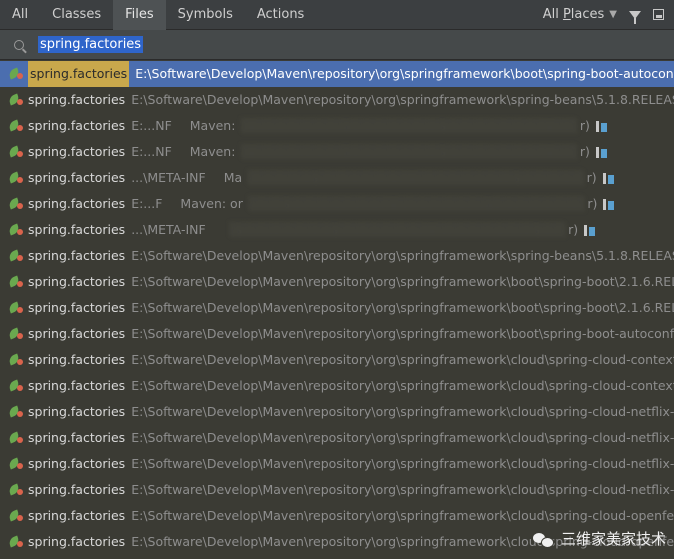  I want to click on wechat-icon, so click(543, 539).